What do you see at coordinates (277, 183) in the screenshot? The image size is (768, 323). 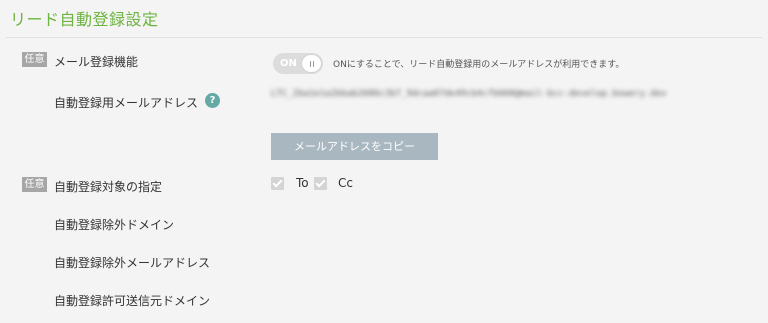 I see `to-checkbox` at bounding box center [277, 183].